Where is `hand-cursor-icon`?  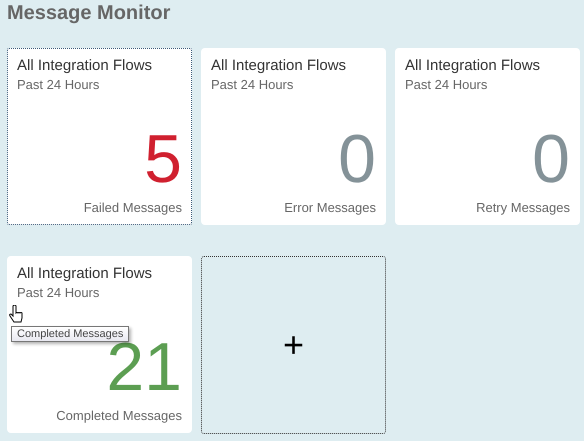
hand-cursor-icon is located at coordinates (16, 315).